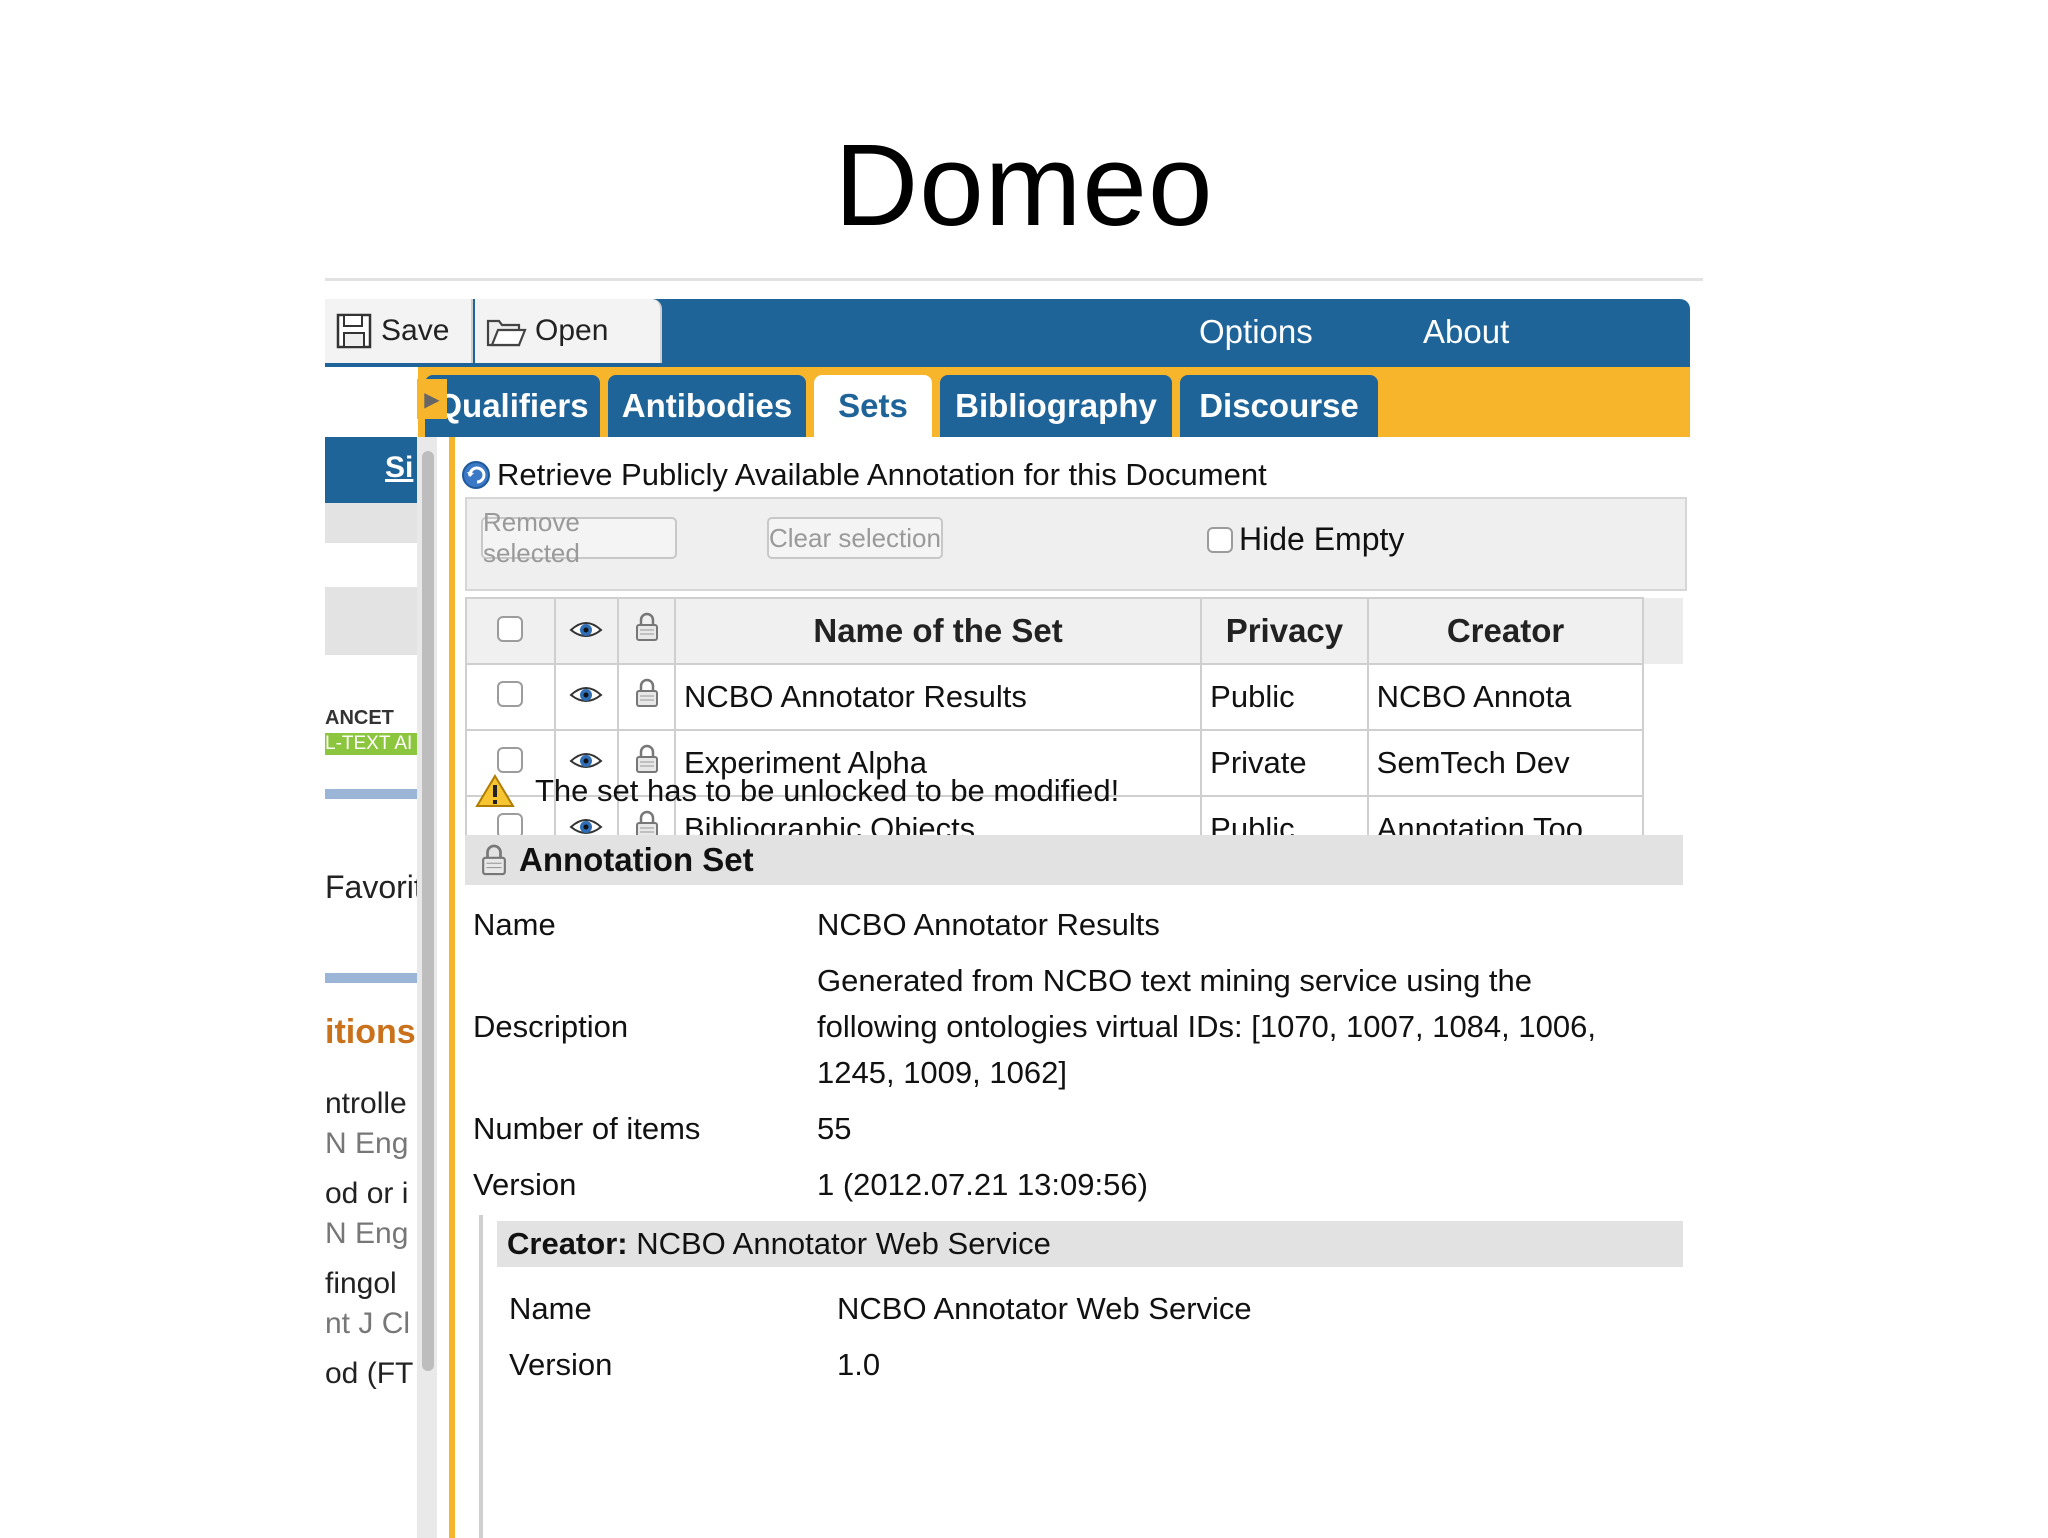 The height and width of the screenshot is (1538, 2048). I want to click on remove-selected-button: Remove selected, so click(579, 537).